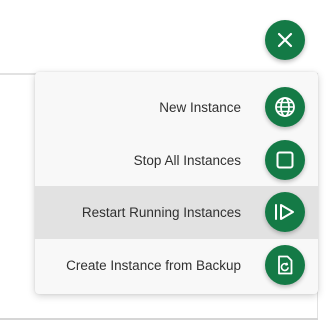 This screenshot has width=336, height=328. What do you see at coordinates (153, 265) in the screenshot?
I see `menu-item-label: Create Instance from Backup` at bounding box center [153, 265].